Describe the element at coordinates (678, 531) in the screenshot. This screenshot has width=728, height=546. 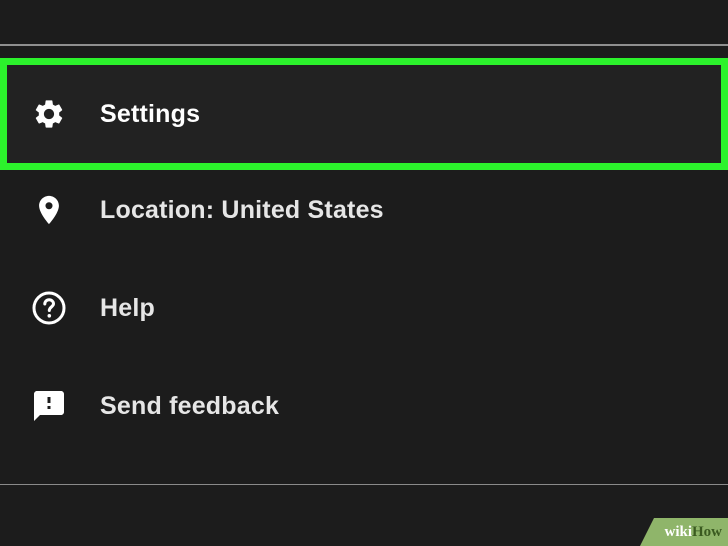
I see `watermark-part-1: wiki` at that location.